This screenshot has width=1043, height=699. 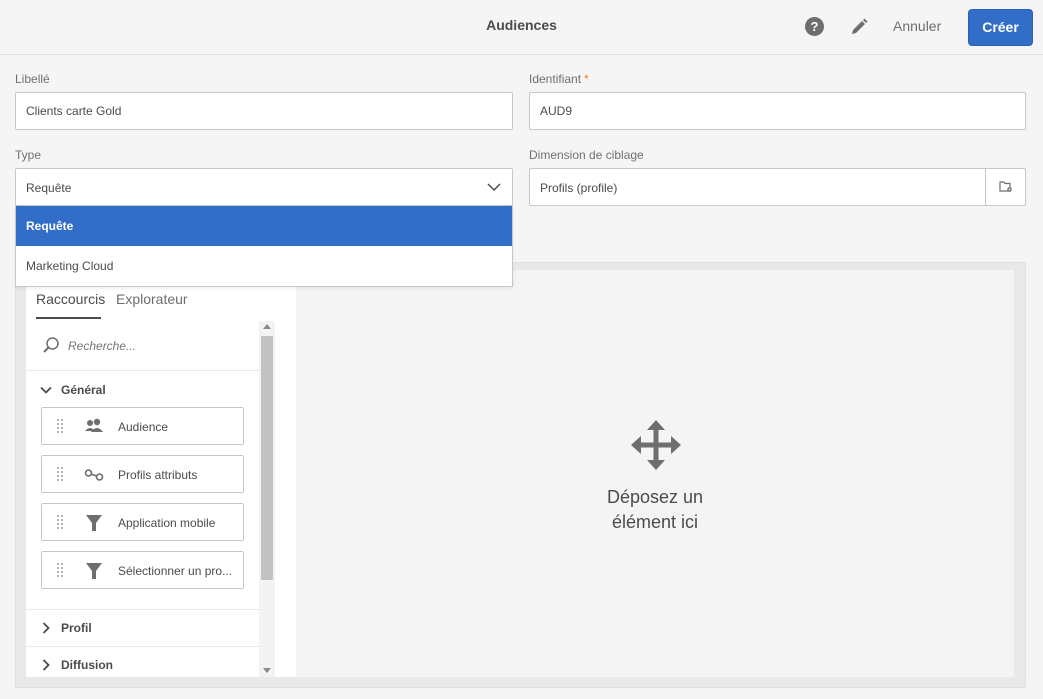 What do you see at coordinates (586, 155) in the screenshot?
I see `target-dimension-label: Dimension de ciblage` at bounding box center [586, 155].